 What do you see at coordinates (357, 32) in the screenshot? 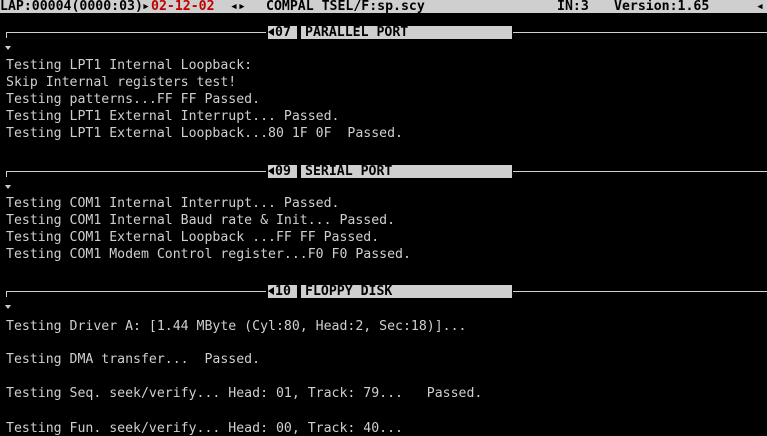
I see `section-title: PARALLEL PORT` at bounding box center [357, 32].